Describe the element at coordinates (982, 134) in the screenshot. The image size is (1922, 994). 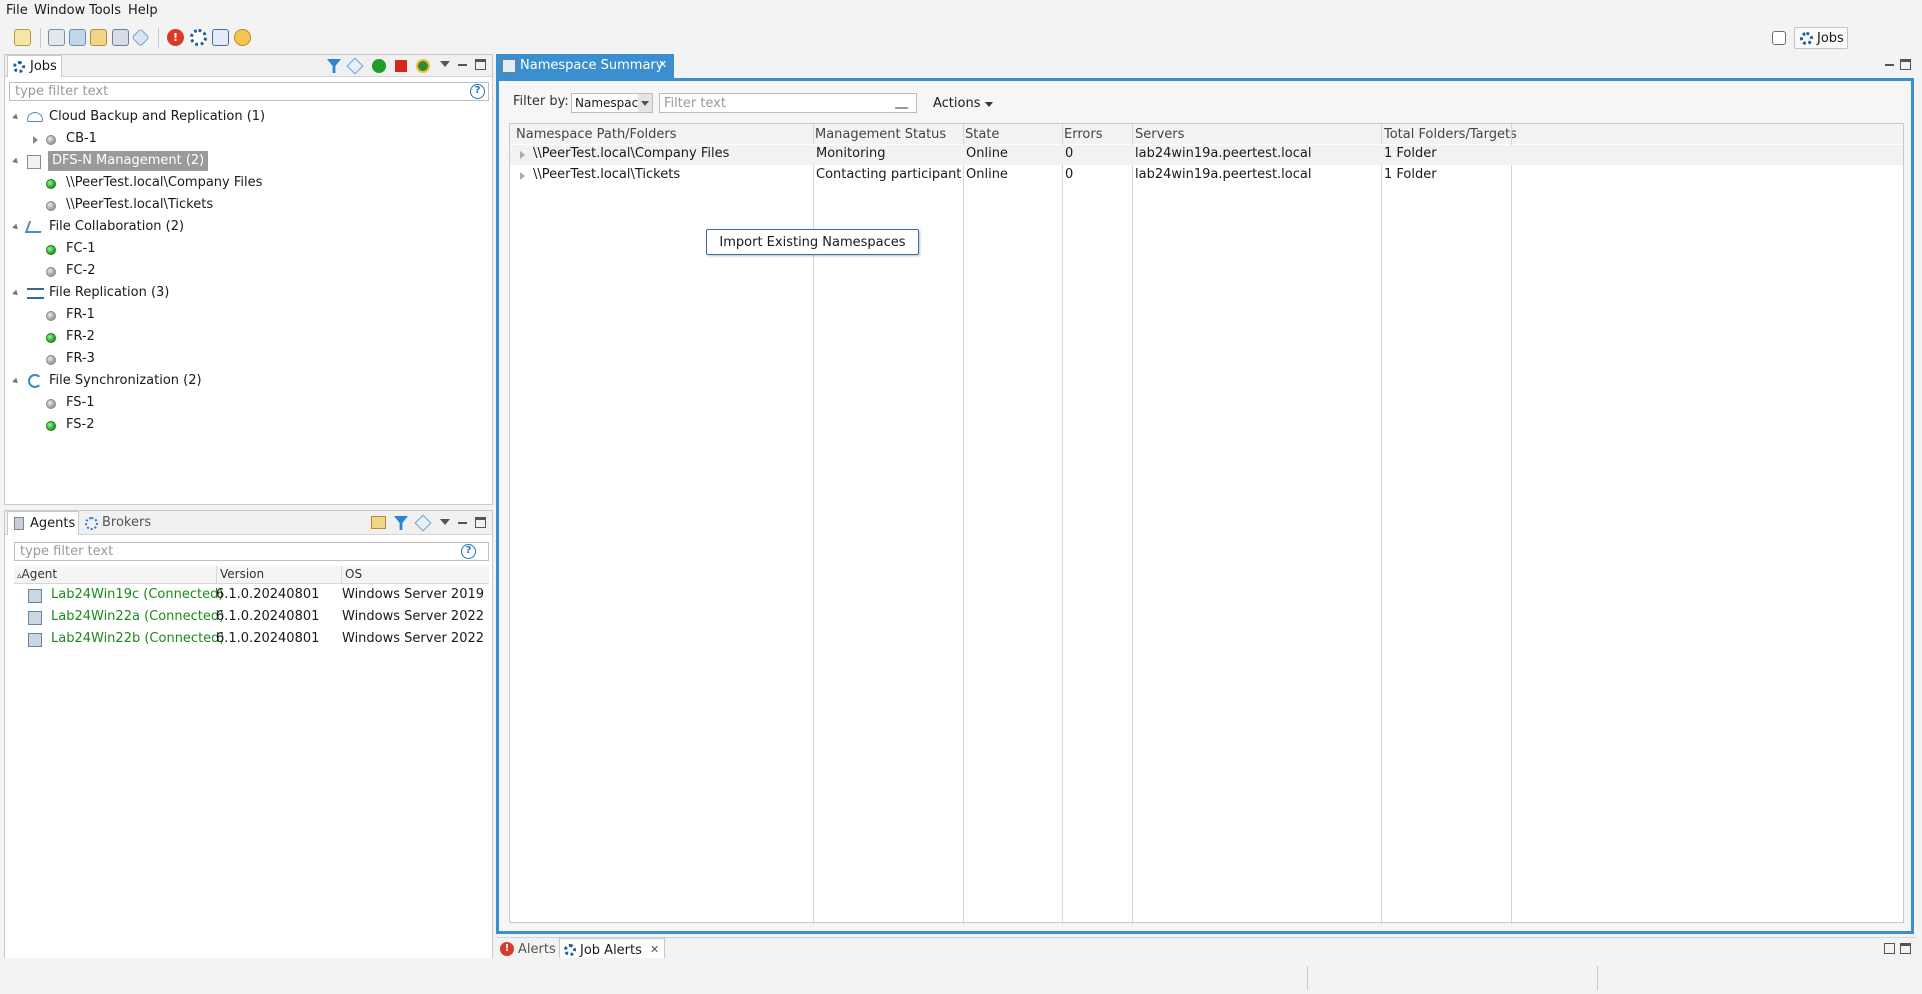
I see `column-state: State` at that location.